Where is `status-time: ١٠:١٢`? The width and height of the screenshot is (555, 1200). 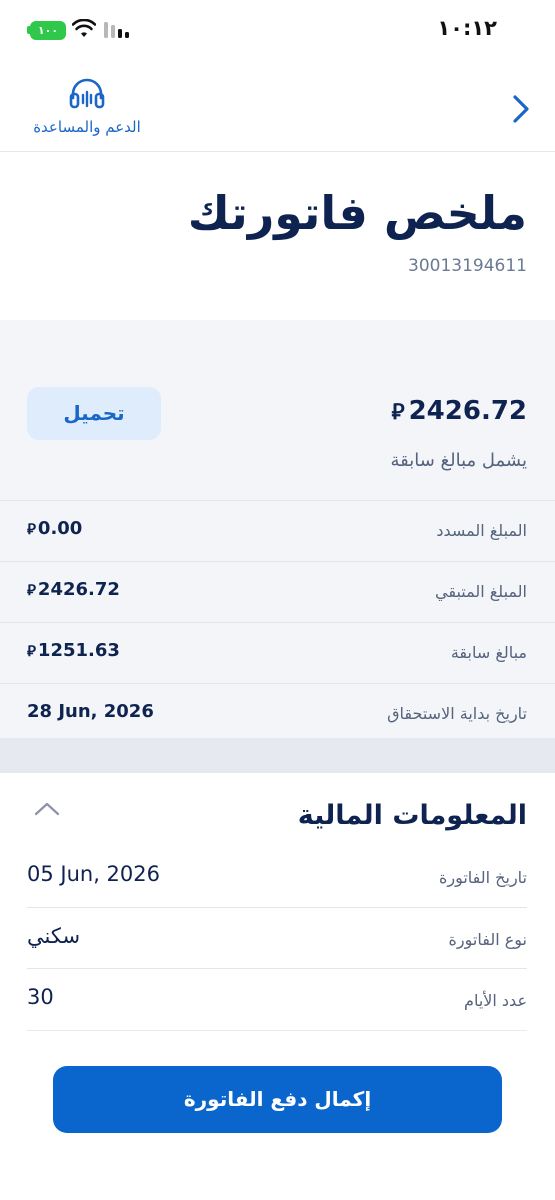
status-time: ١٠:١٢ is located at coordinates (467, 28).